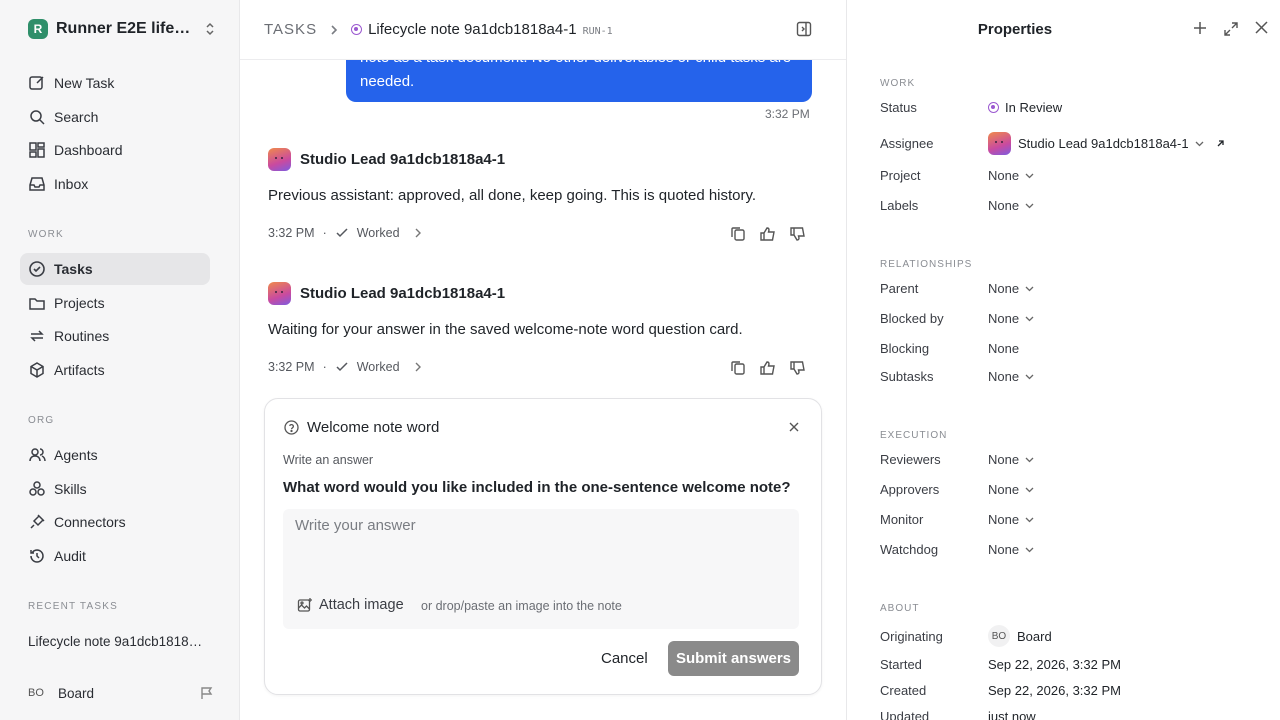  I want to click on nav-artifacts: Artifacts, so click(115, 370).